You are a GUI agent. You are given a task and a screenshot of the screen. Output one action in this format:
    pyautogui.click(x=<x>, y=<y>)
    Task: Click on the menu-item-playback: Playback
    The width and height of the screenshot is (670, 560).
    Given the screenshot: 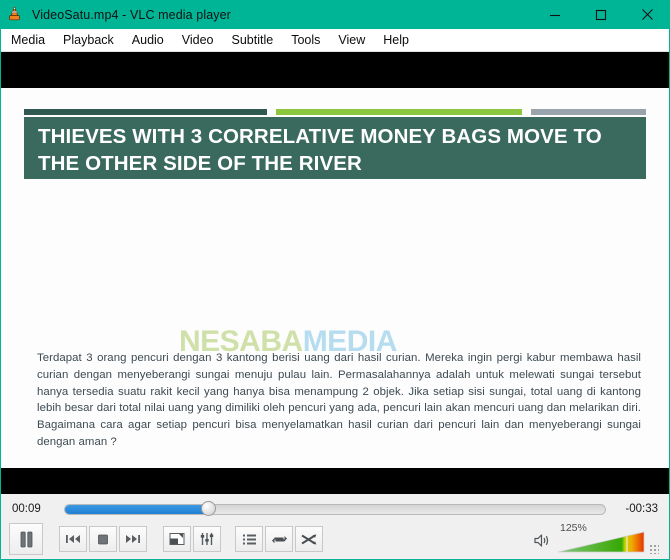 What is the action you would take?
    pyautogui.click(x=88, y=40)
    